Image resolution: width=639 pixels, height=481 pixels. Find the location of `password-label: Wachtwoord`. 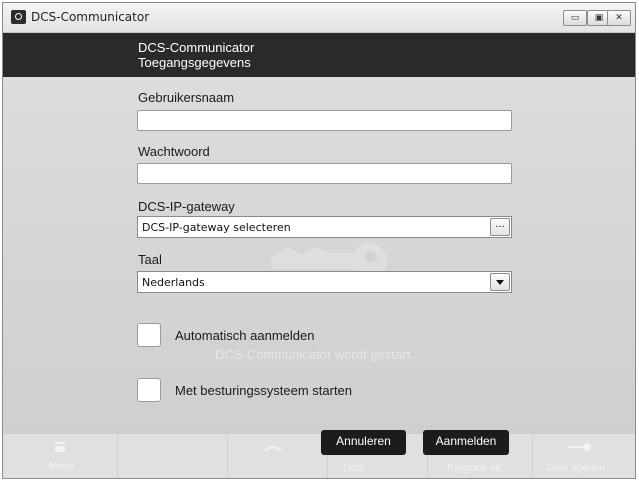

password-label: Wachtwoord is located at coordinates (174, 151).